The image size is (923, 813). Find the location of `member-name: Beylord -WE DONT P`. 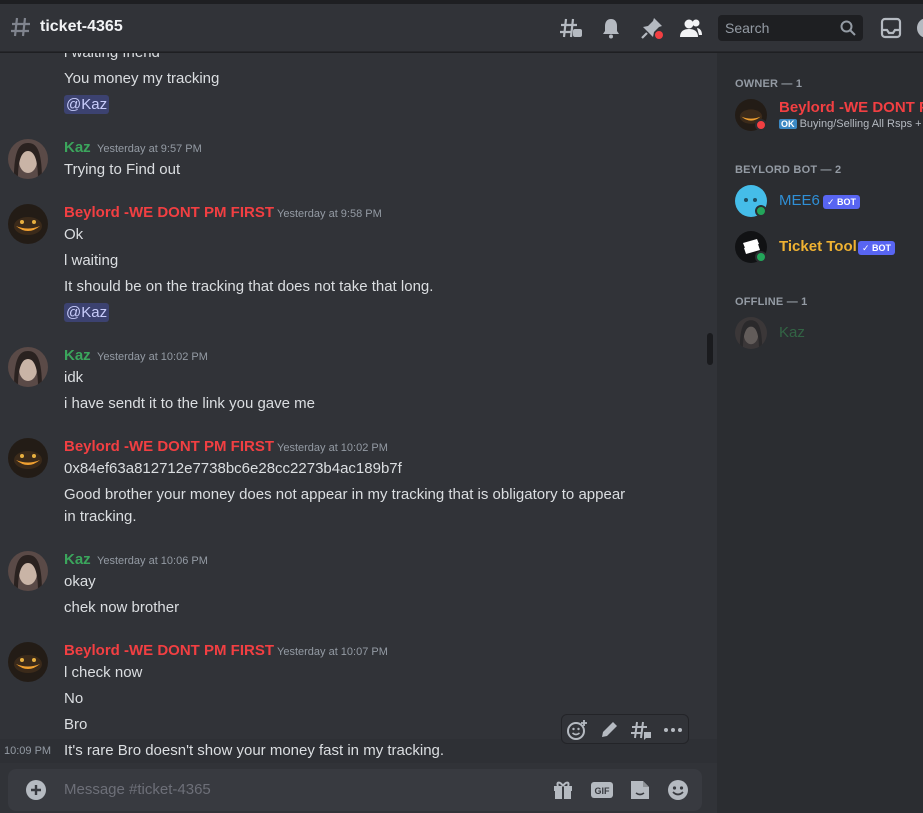

member-name: Beylord -WE DONT P is located at coordinates (851, 107).